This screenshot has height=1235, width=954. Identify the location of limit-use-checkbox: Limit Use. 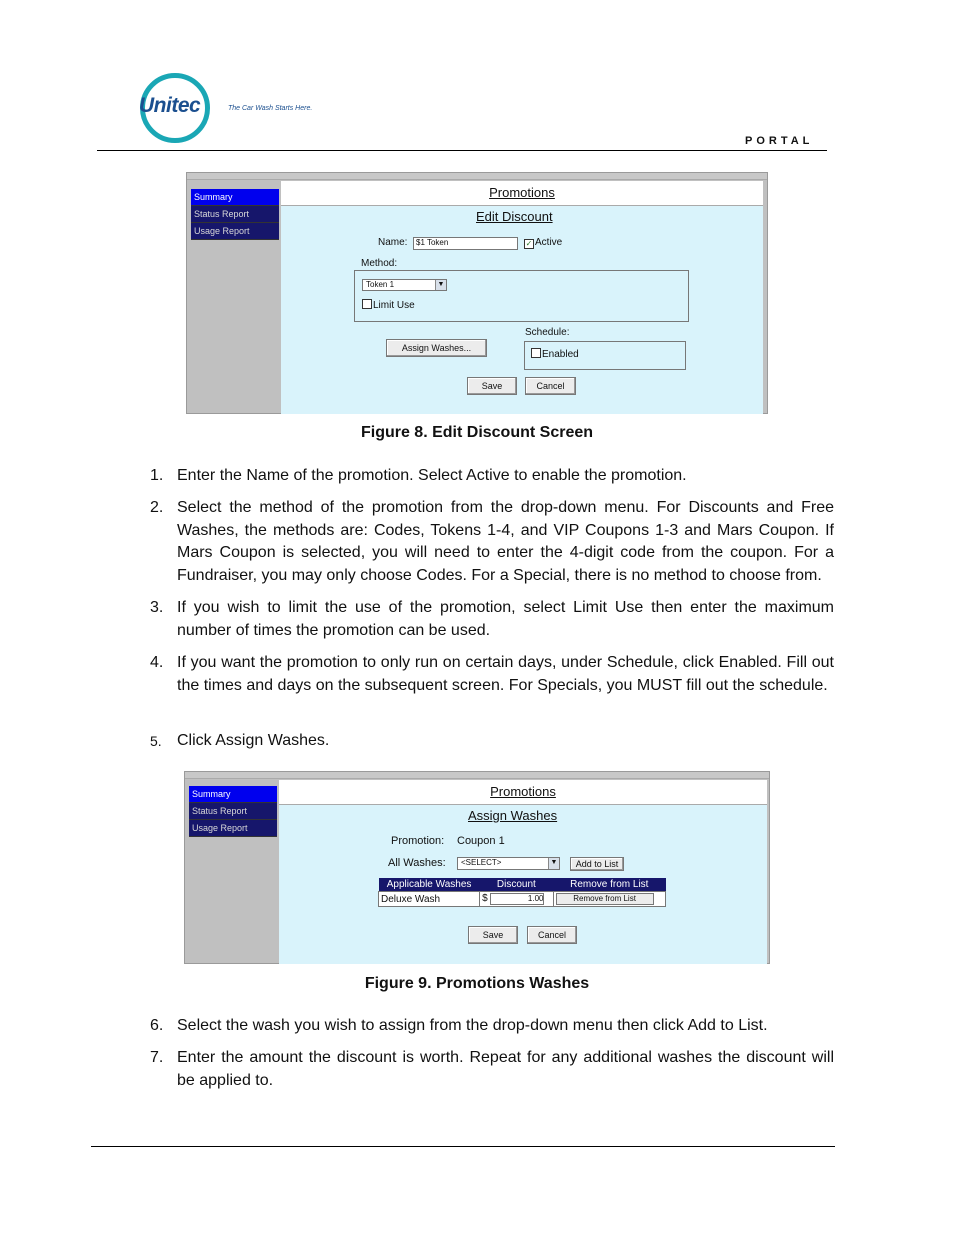
(388, 305).